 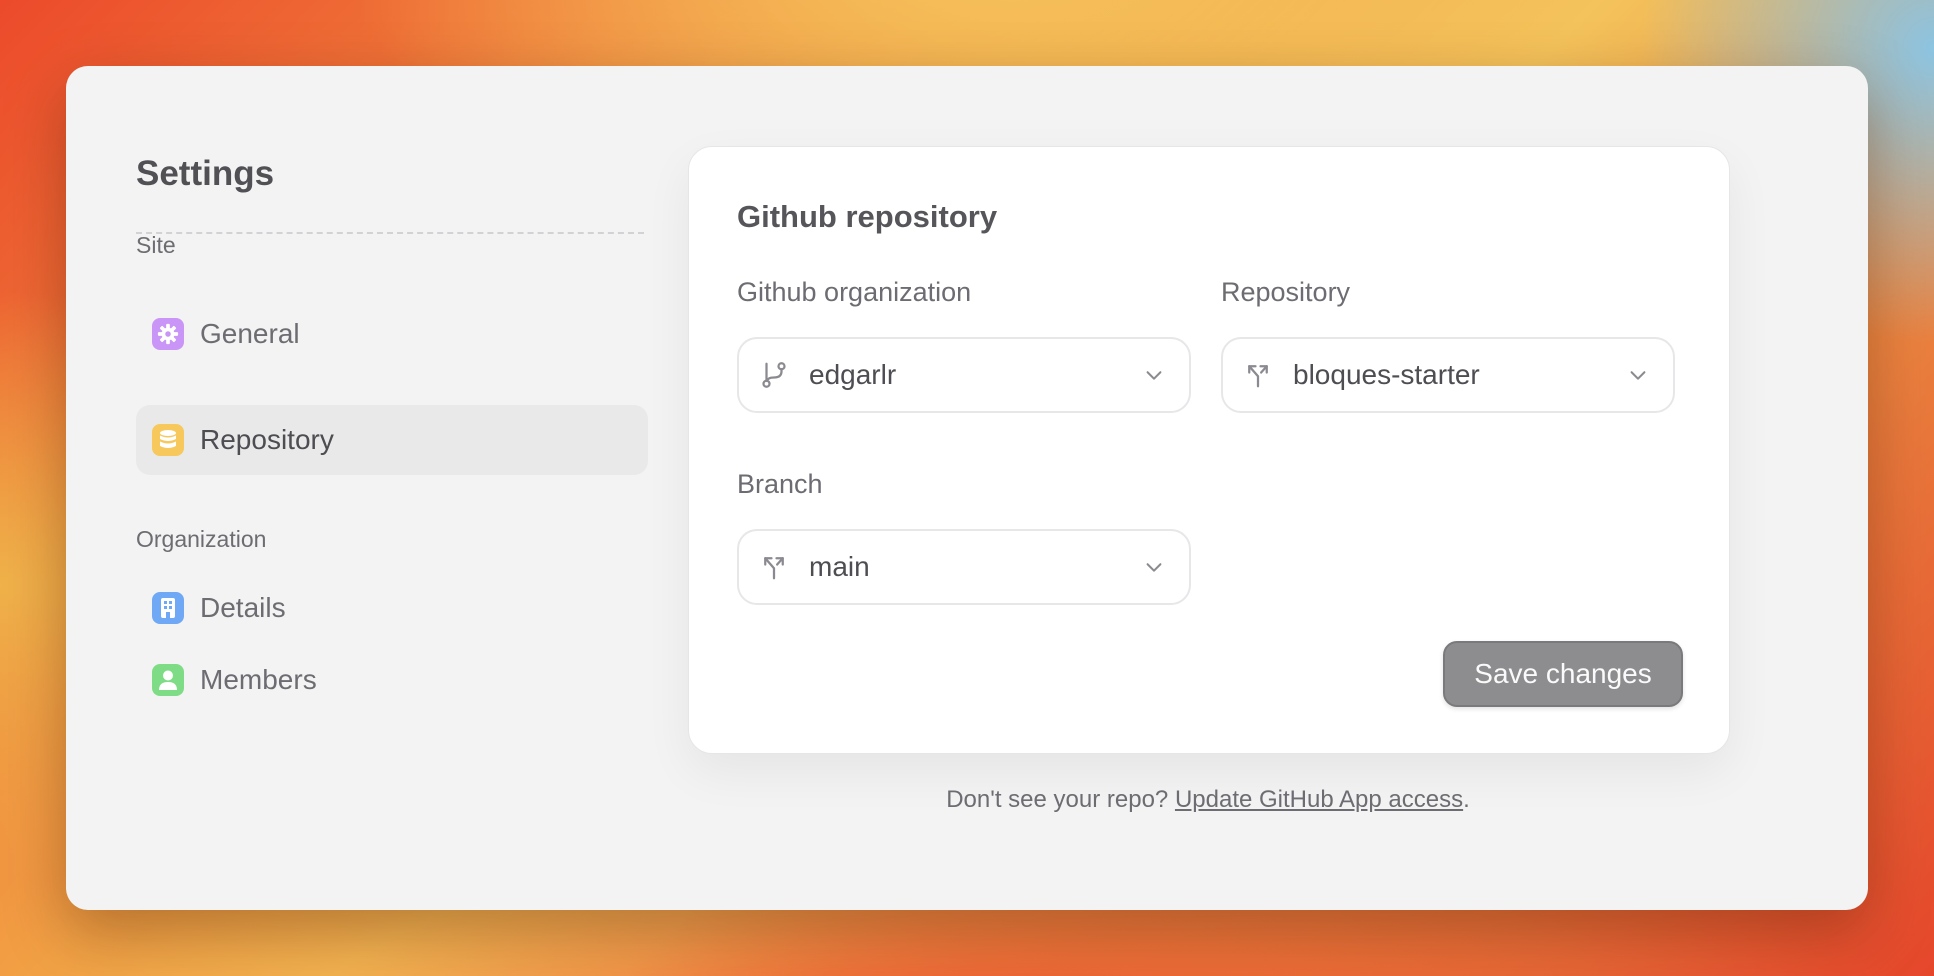 I want to click on branch-value: main, so click(x=839, y=566).